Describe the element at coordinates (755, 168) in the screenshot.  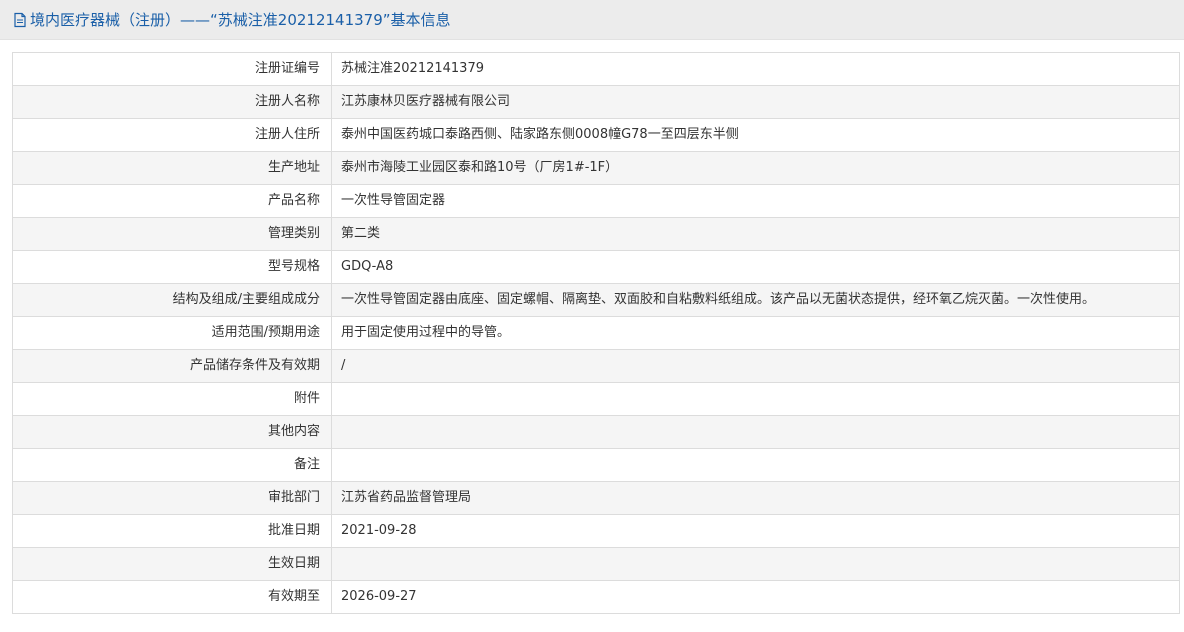
I see `row-value: 泰州市海陵工业园区泰和路10号（厂房1#-1F）` at that location.